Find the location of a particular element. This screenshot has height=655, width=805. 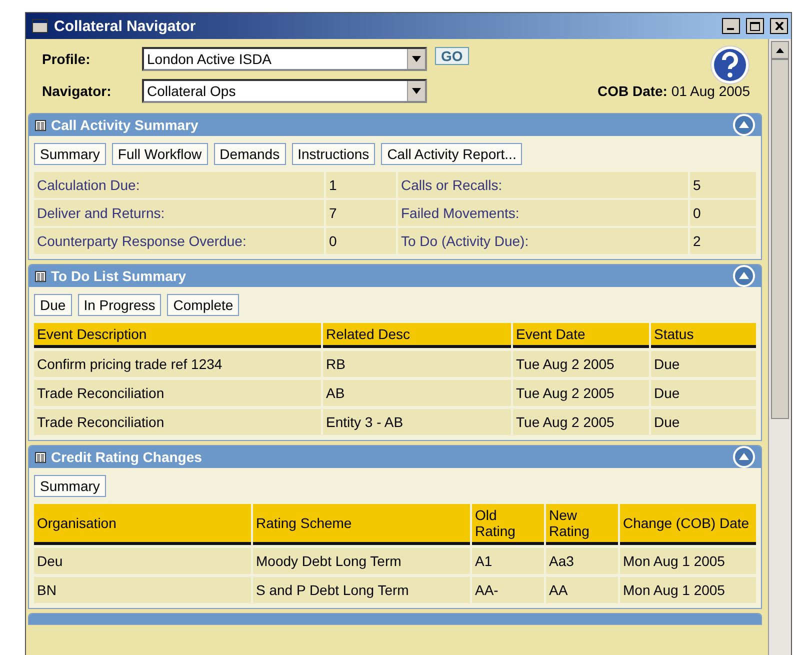

panel-title: Credit Rating Changes is located at coordinates (127, 457).